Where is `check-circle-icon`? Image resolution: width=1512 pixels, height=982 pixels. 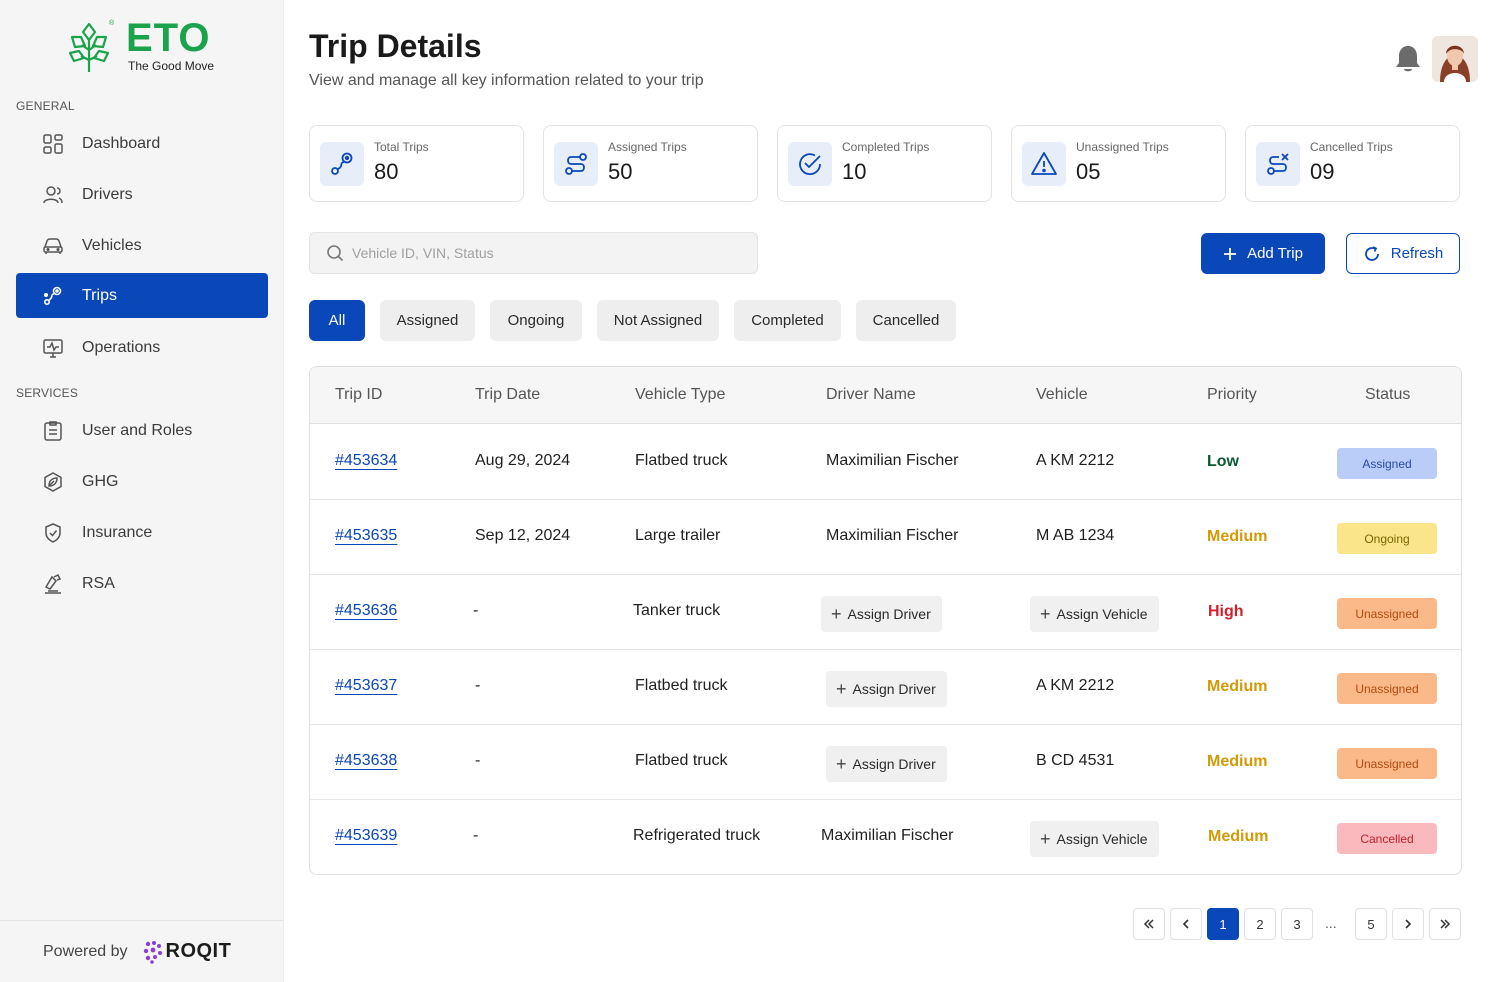 check-circle-icon is located at coordinates (810, 164).